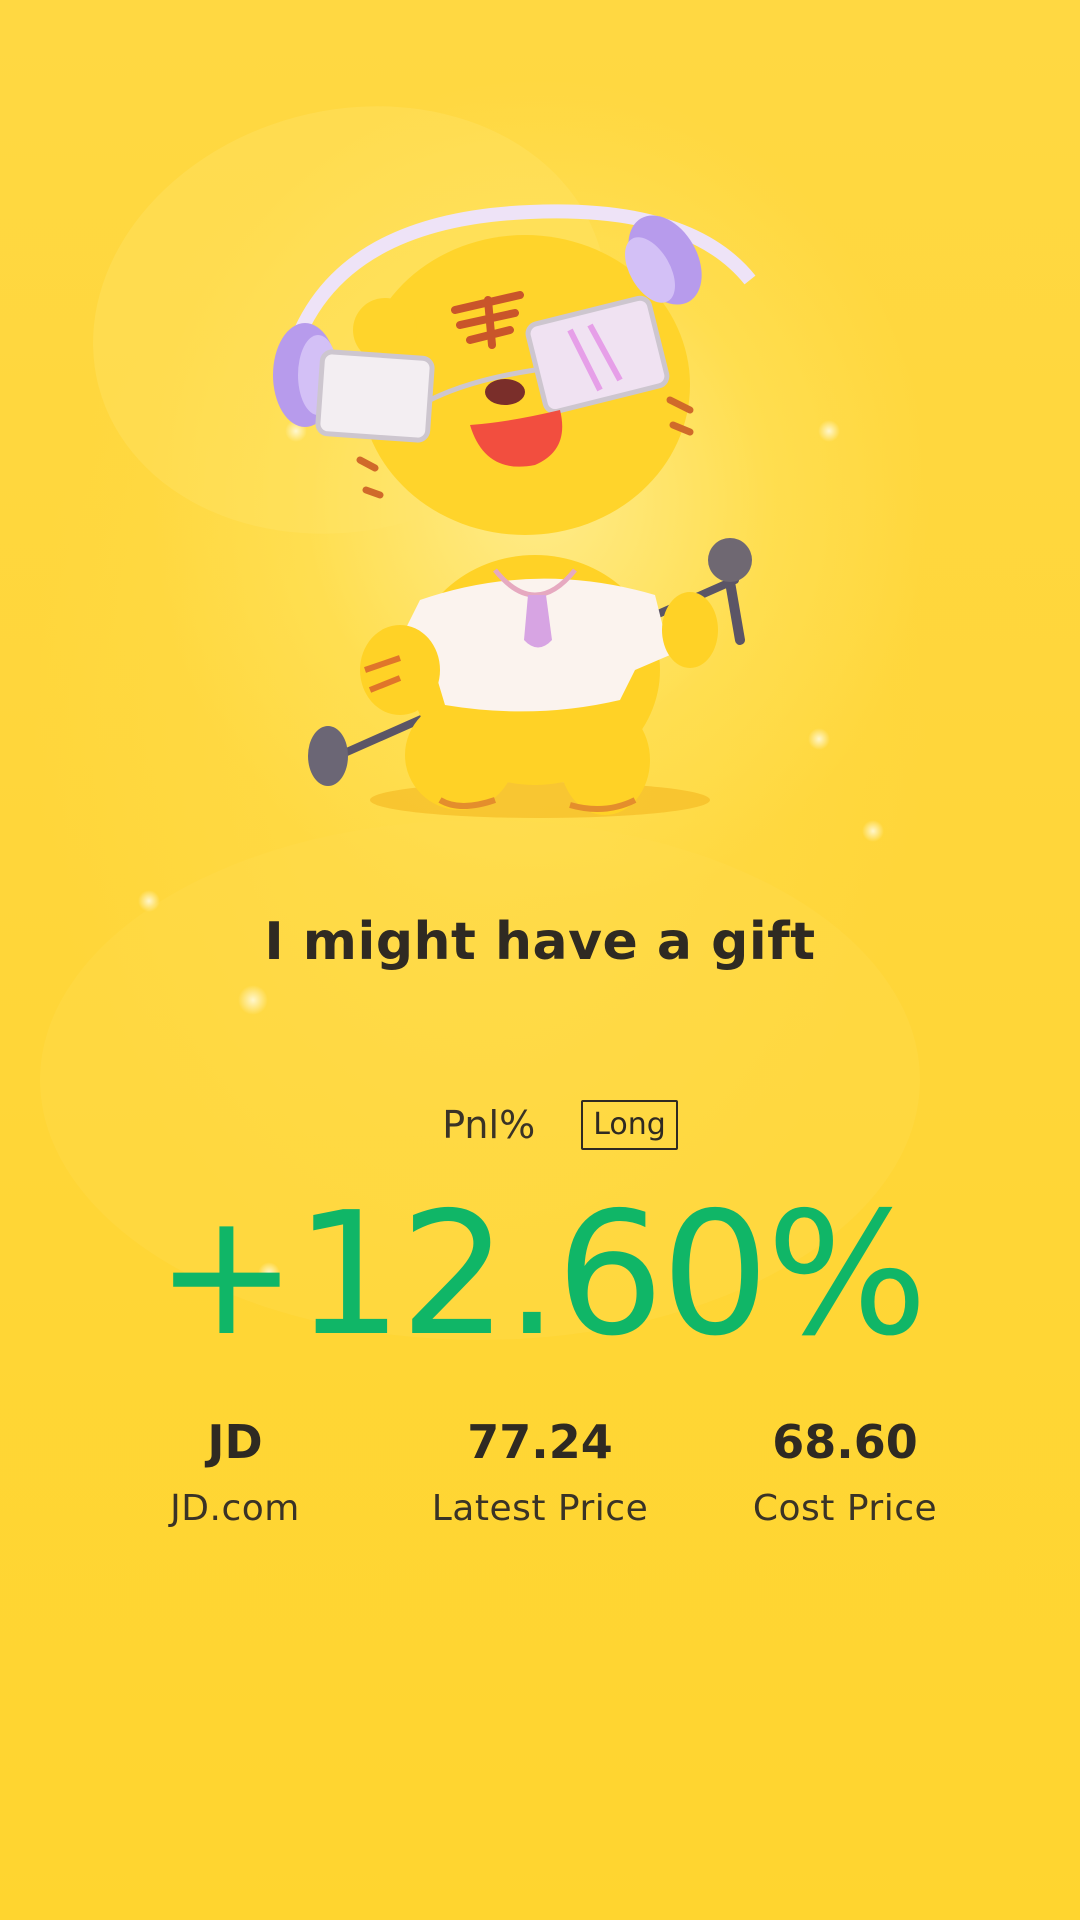 The width and height of the screenshot is (1080, 1920). I want to click on pnl-percentage-value: +12.60%, so click(541, 1275).